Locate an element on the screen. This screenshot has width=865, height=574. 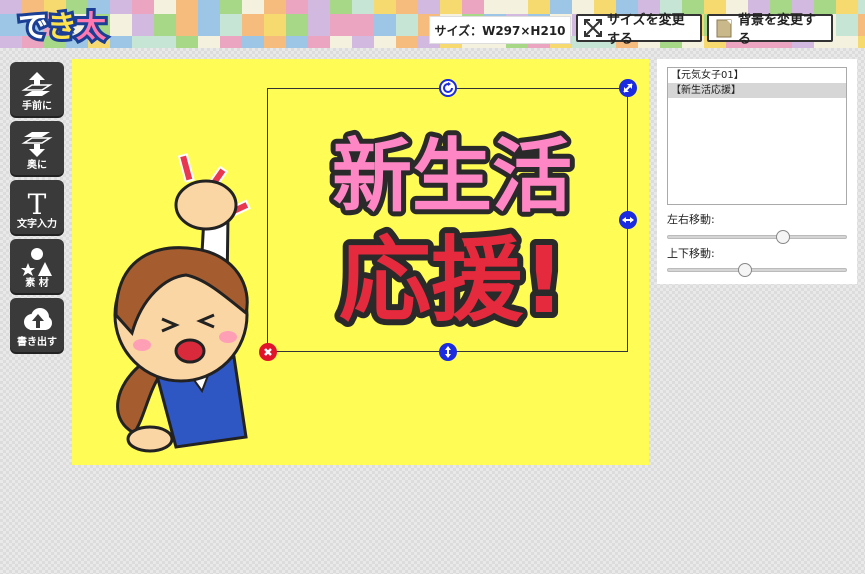
size-display: サイズ：W297×H210 is located at coordinates (500, 30).